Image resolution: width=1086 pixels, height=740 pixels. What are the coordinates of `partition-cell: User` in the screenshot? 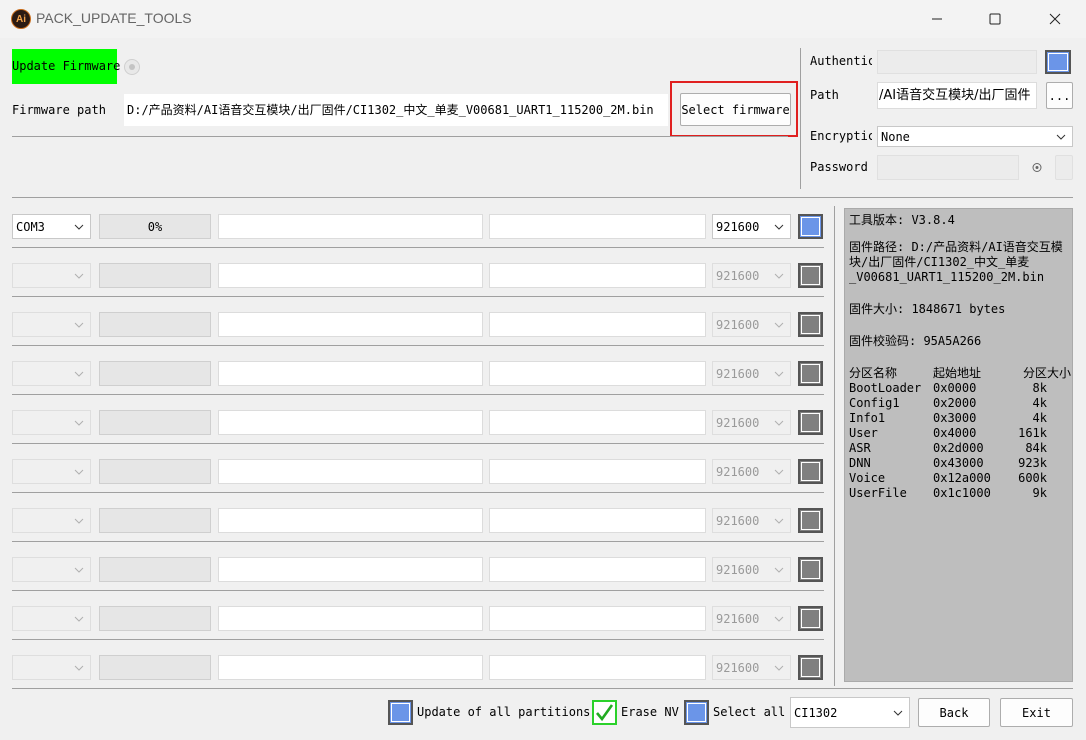 It's located at (863, 433).